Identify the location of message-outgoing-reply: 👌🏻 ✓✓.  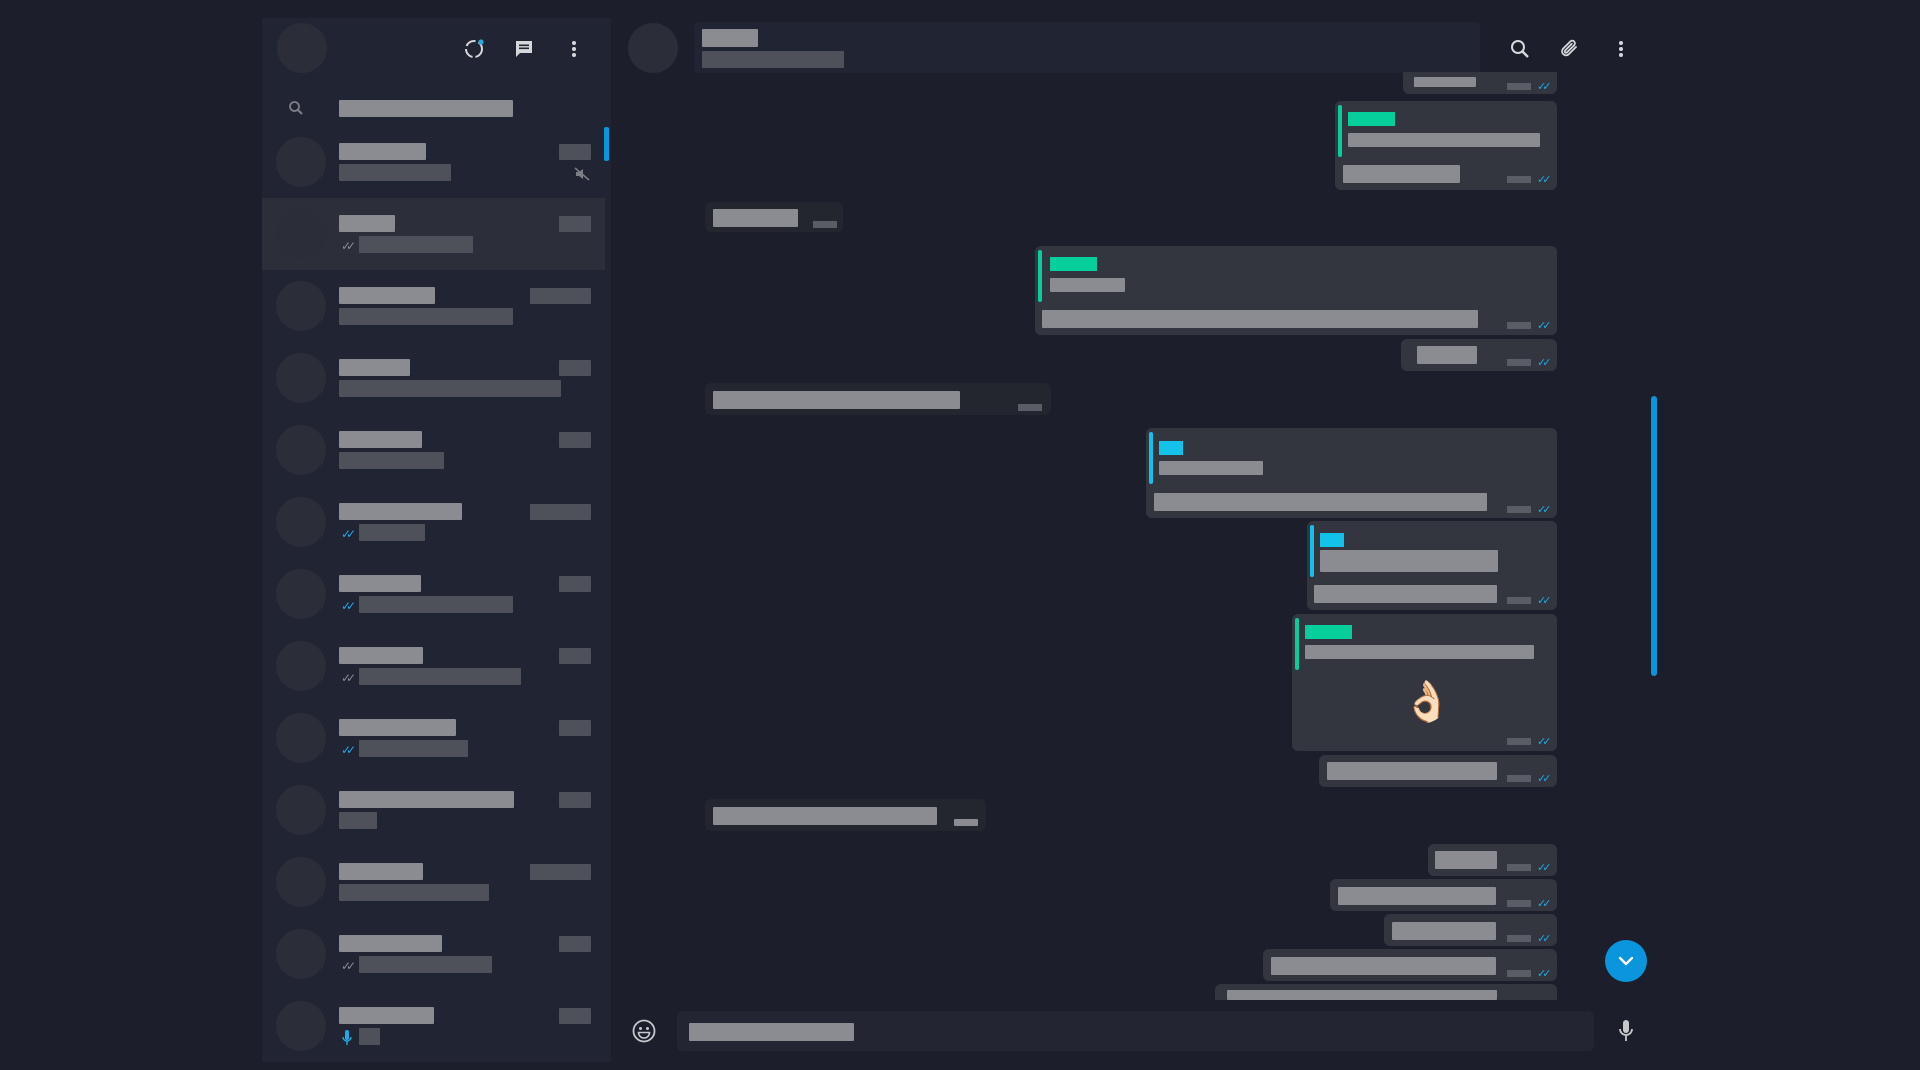
(1424, 682).